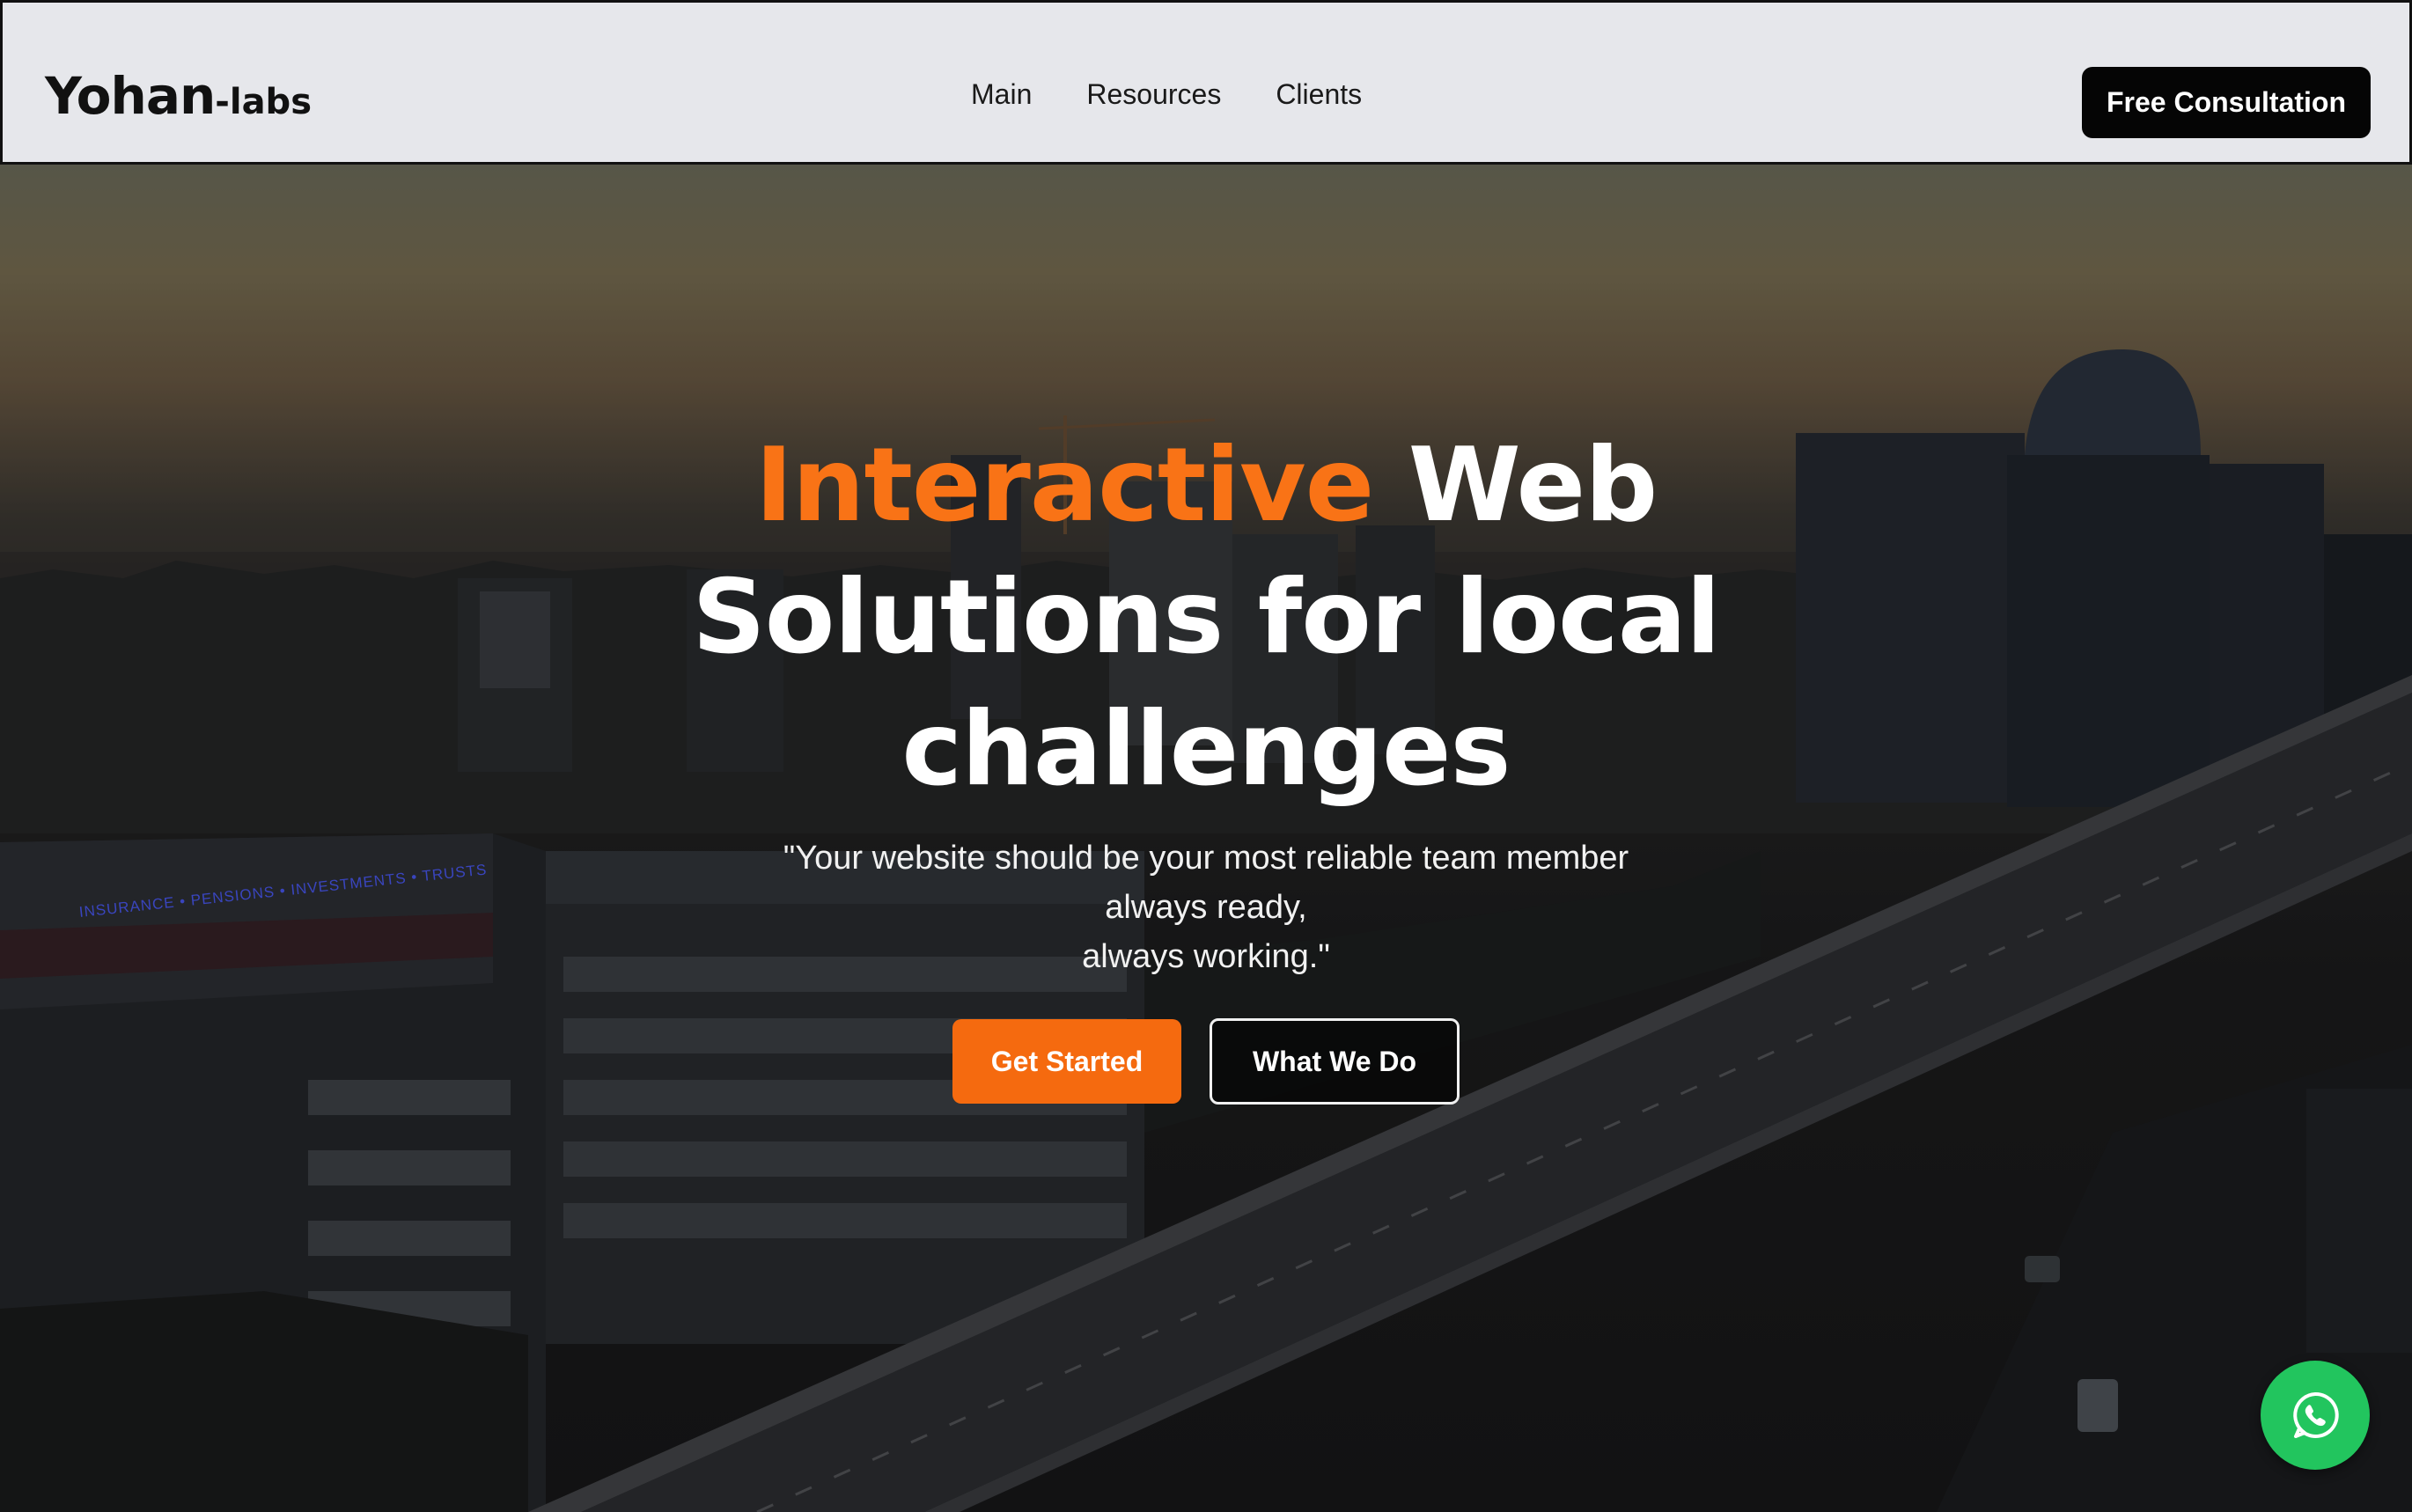 The image size is (2412, 1512). I want to click on get-started-button: Get Started, so click(1066, 1061).